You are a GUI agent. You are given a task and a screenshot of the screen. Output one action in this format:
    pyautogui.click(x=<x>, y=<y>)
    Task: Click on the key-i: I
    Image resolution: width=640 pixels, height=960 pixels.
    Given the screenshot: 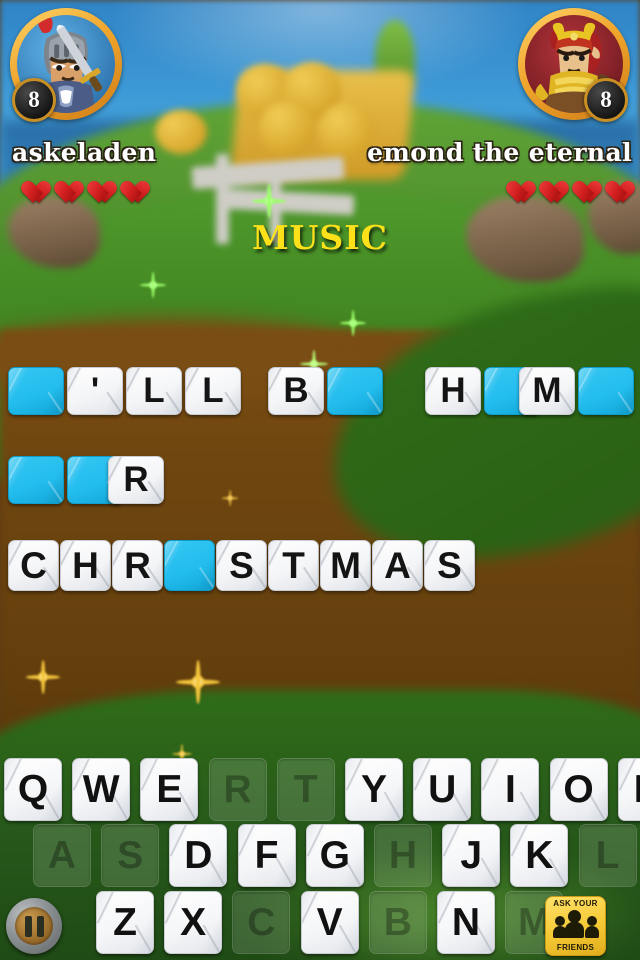 What is the action you would take?
    pyautogui.click(x=510, y=789)
    